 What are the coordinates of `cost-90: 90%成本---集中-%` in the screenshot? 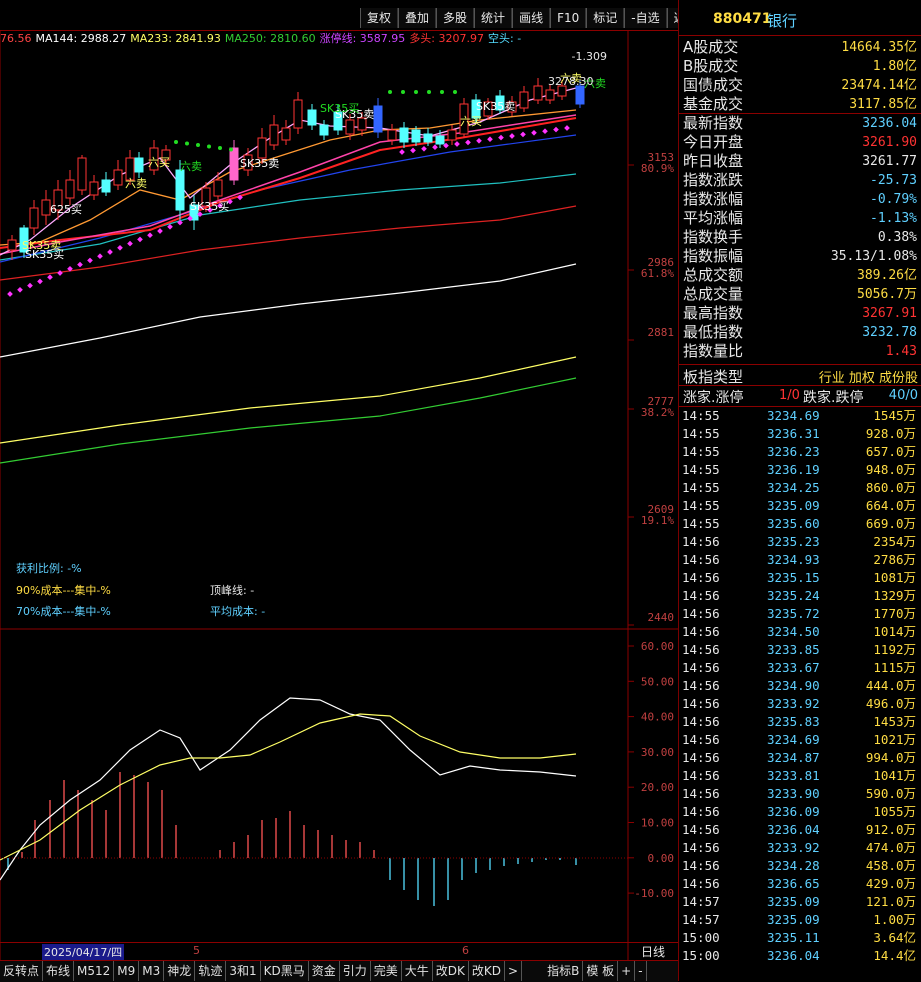 It's located at (63, 590).